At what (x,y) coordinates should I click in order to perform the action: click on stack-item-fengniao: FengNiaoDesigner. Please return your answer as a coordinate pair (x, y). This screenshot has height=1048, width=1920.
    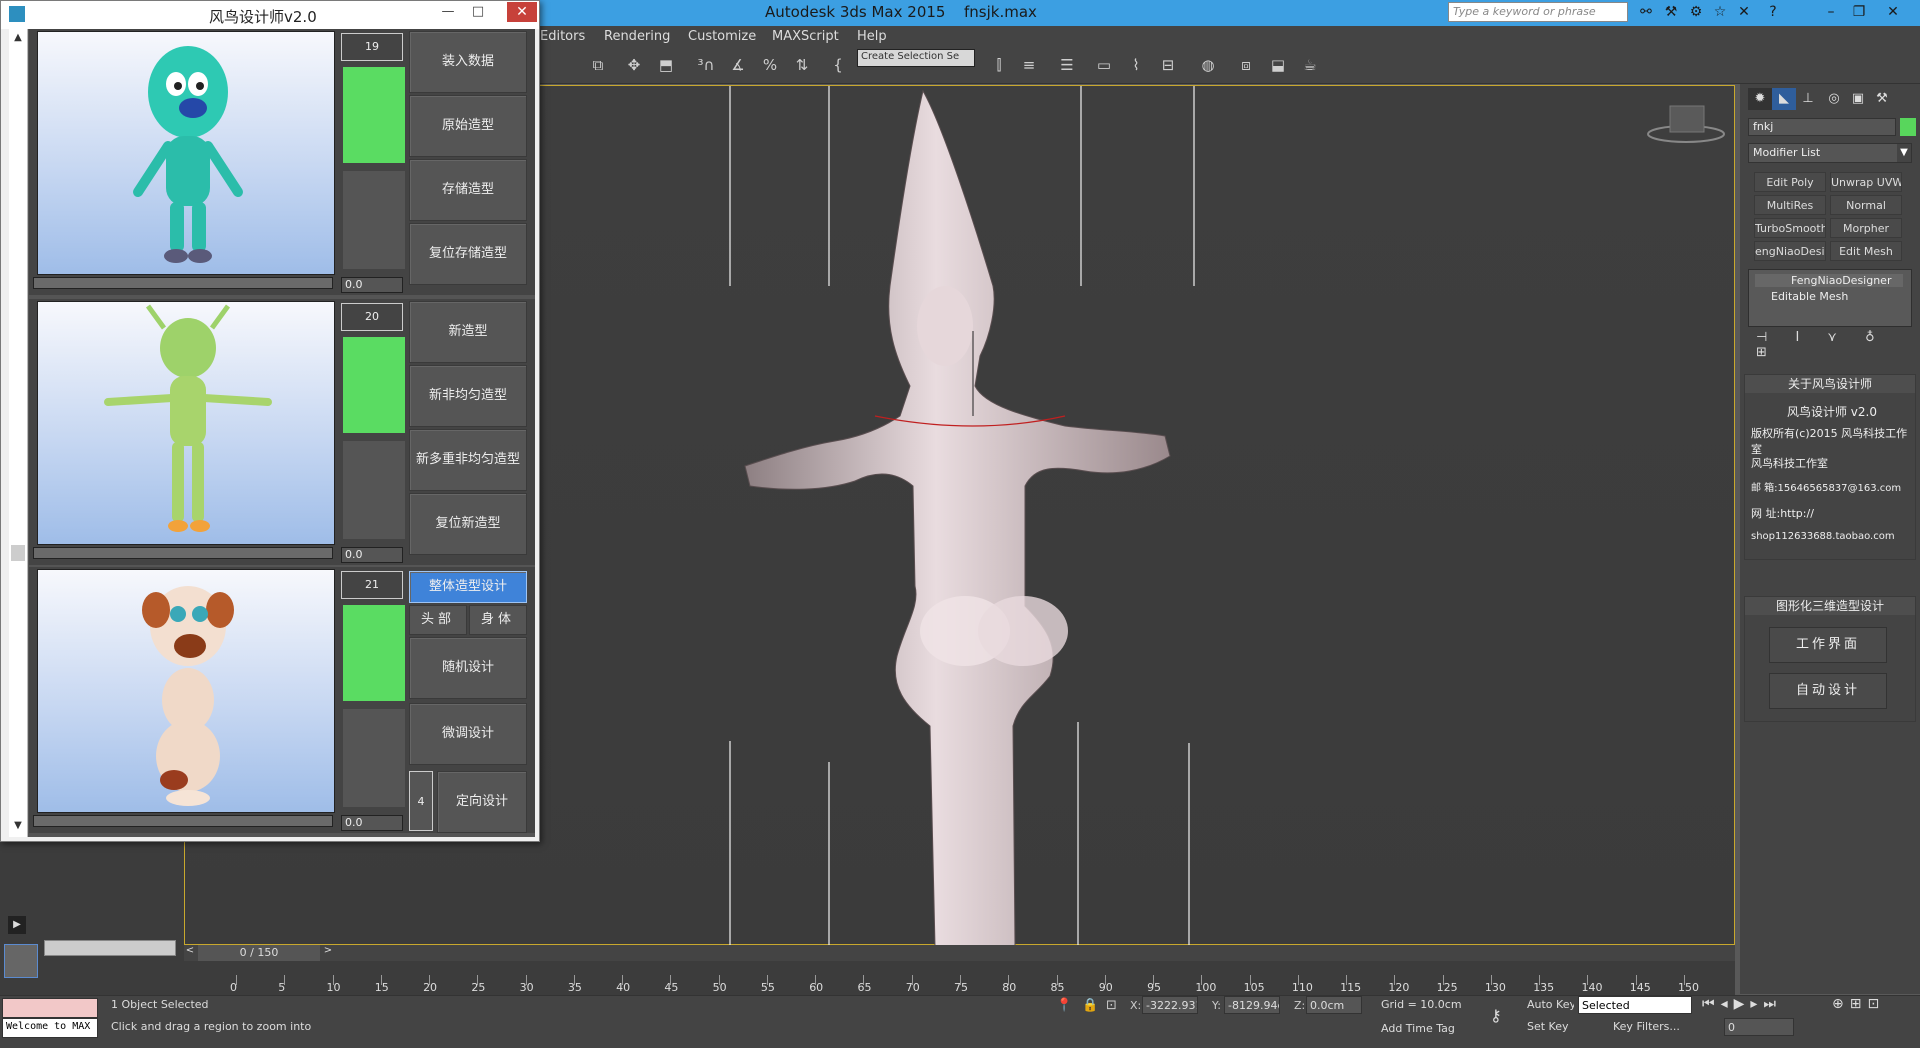
    Looking at the image, I should click on (1829, 280).